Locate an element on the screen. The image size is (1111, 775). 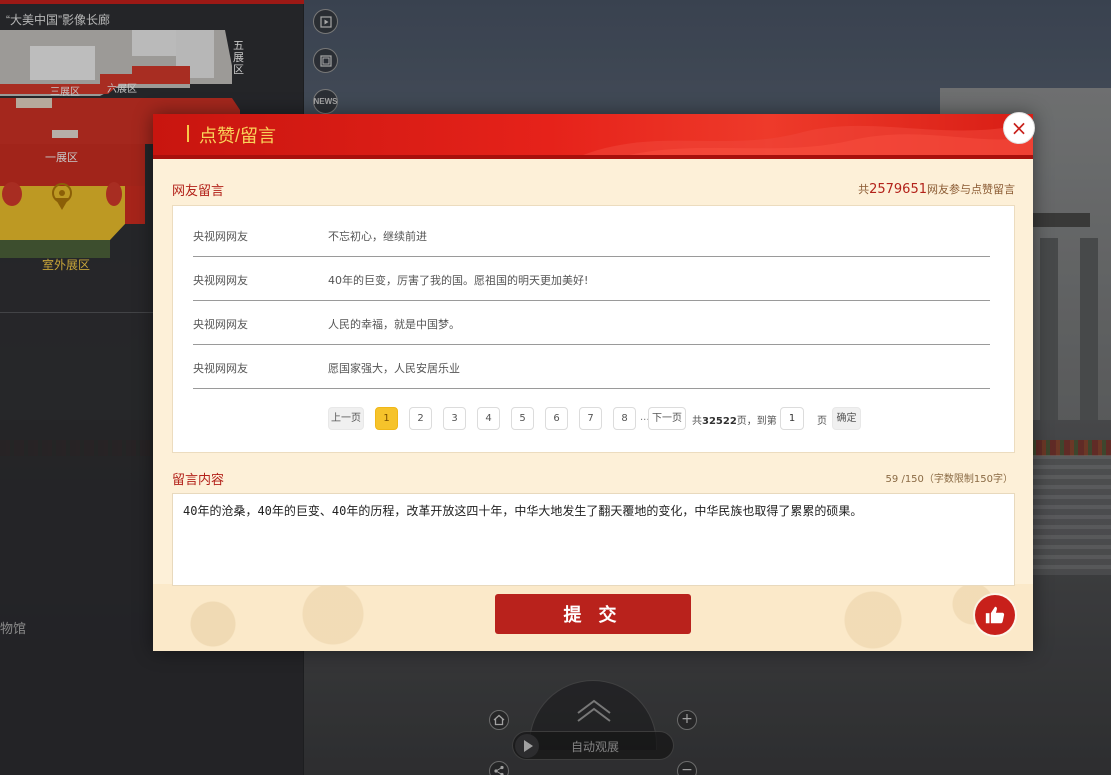
message-text: 40年的巨变，厉害了我的国。愿祖国的明天更加美好! is located at coordinates (458, 280).